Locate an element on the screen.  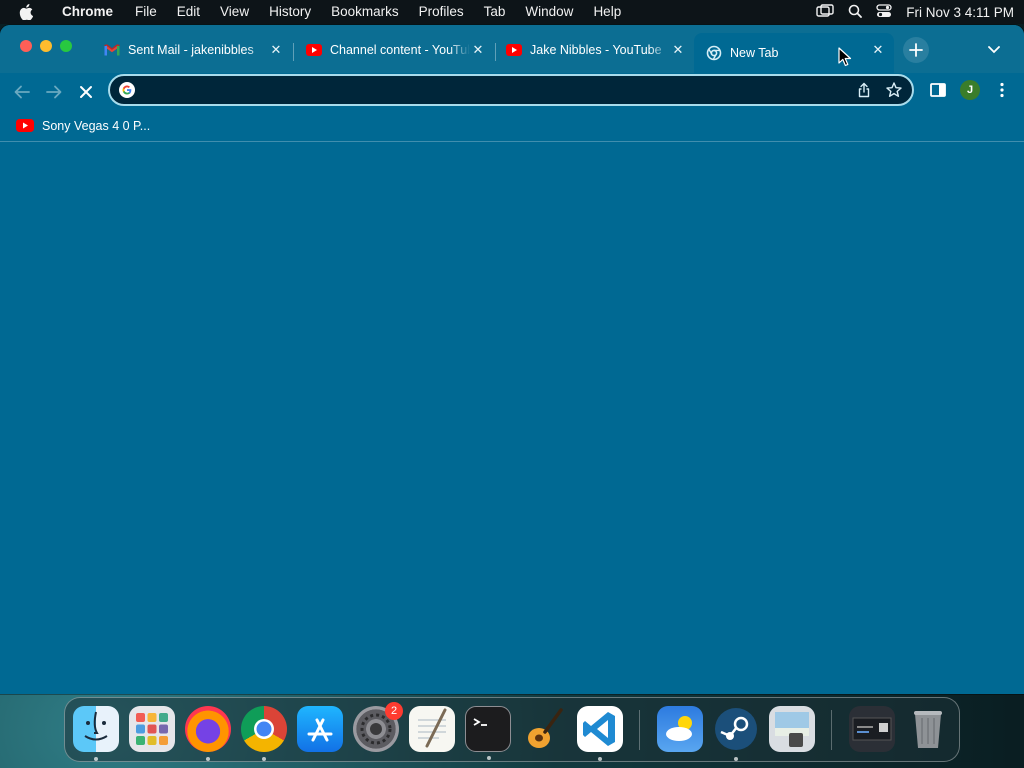
dock: 2 is located at coordinates (512, 729).